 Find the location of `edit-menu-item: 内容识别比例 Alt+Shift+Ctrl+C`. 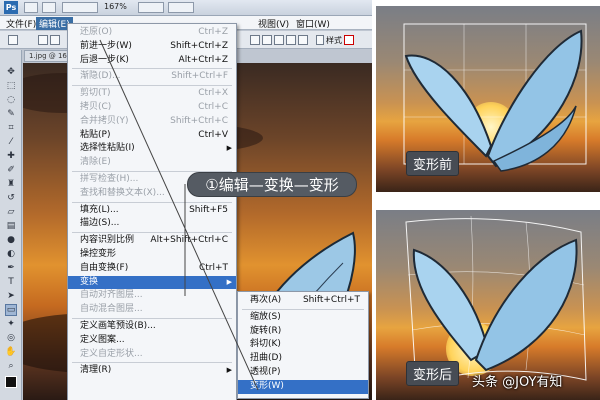

edit-menu-item: 内容识别比例 Alt+Shift+Ctrl+C is located at coordinates (152, 241).